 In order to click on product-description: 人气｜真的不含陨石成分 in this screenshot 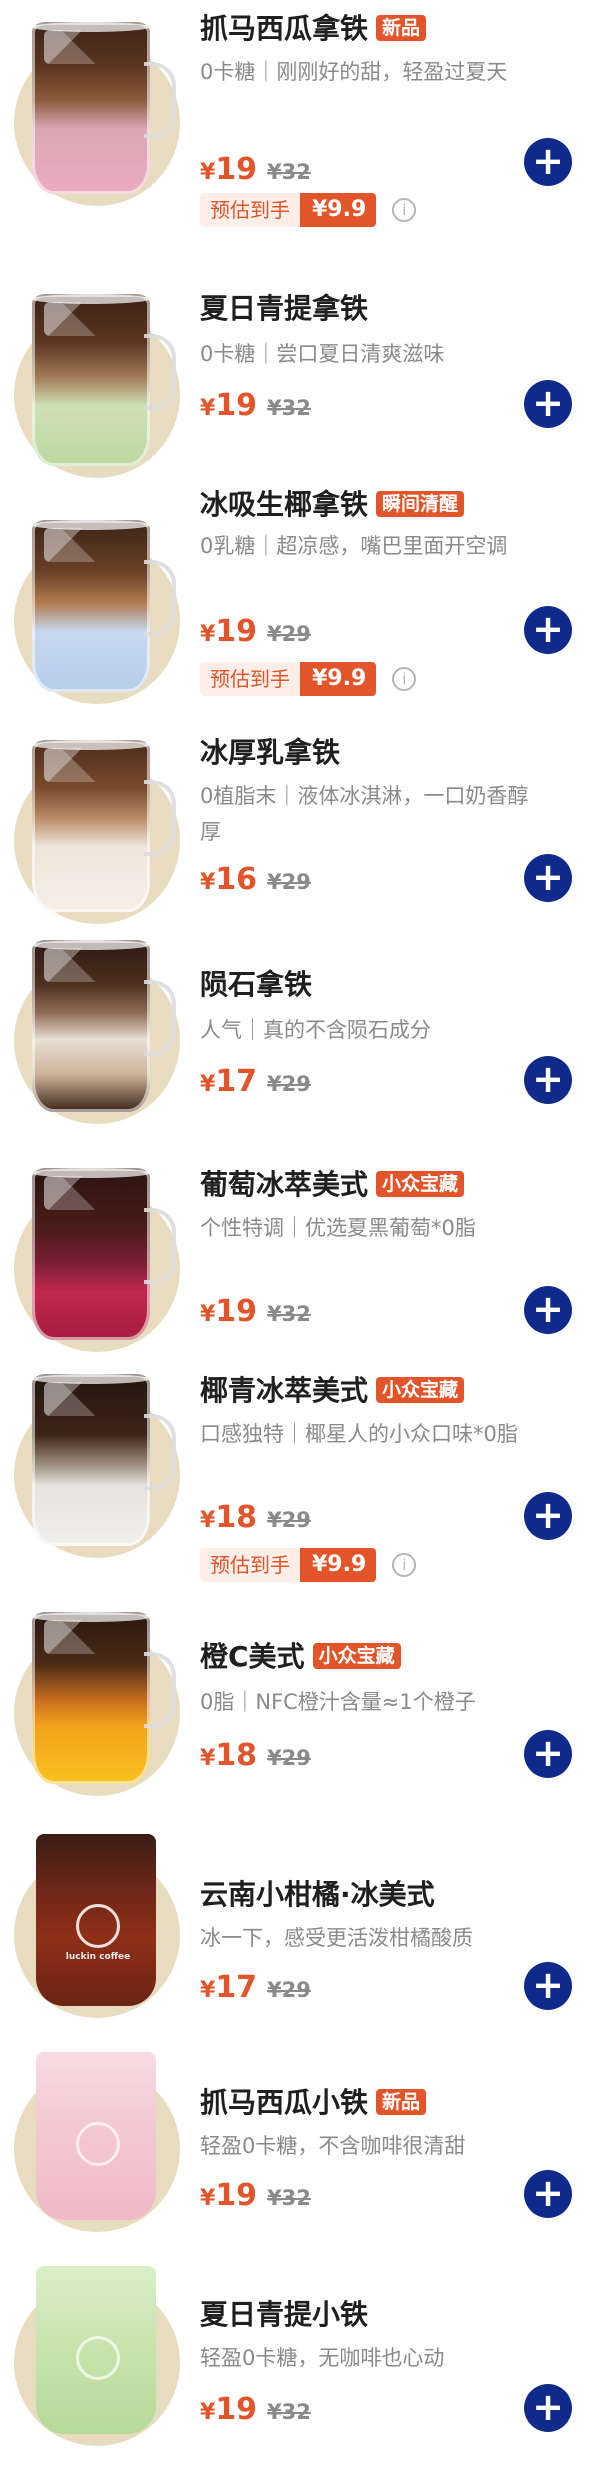, I will do `click(315, 1030)`.